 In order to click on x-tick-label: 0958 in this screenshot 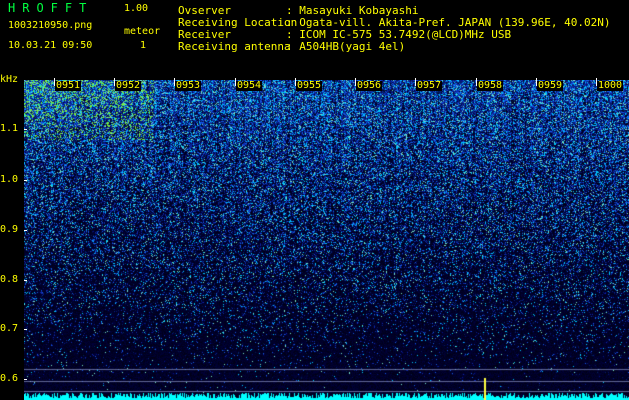, I will do `click(490, 85)`.